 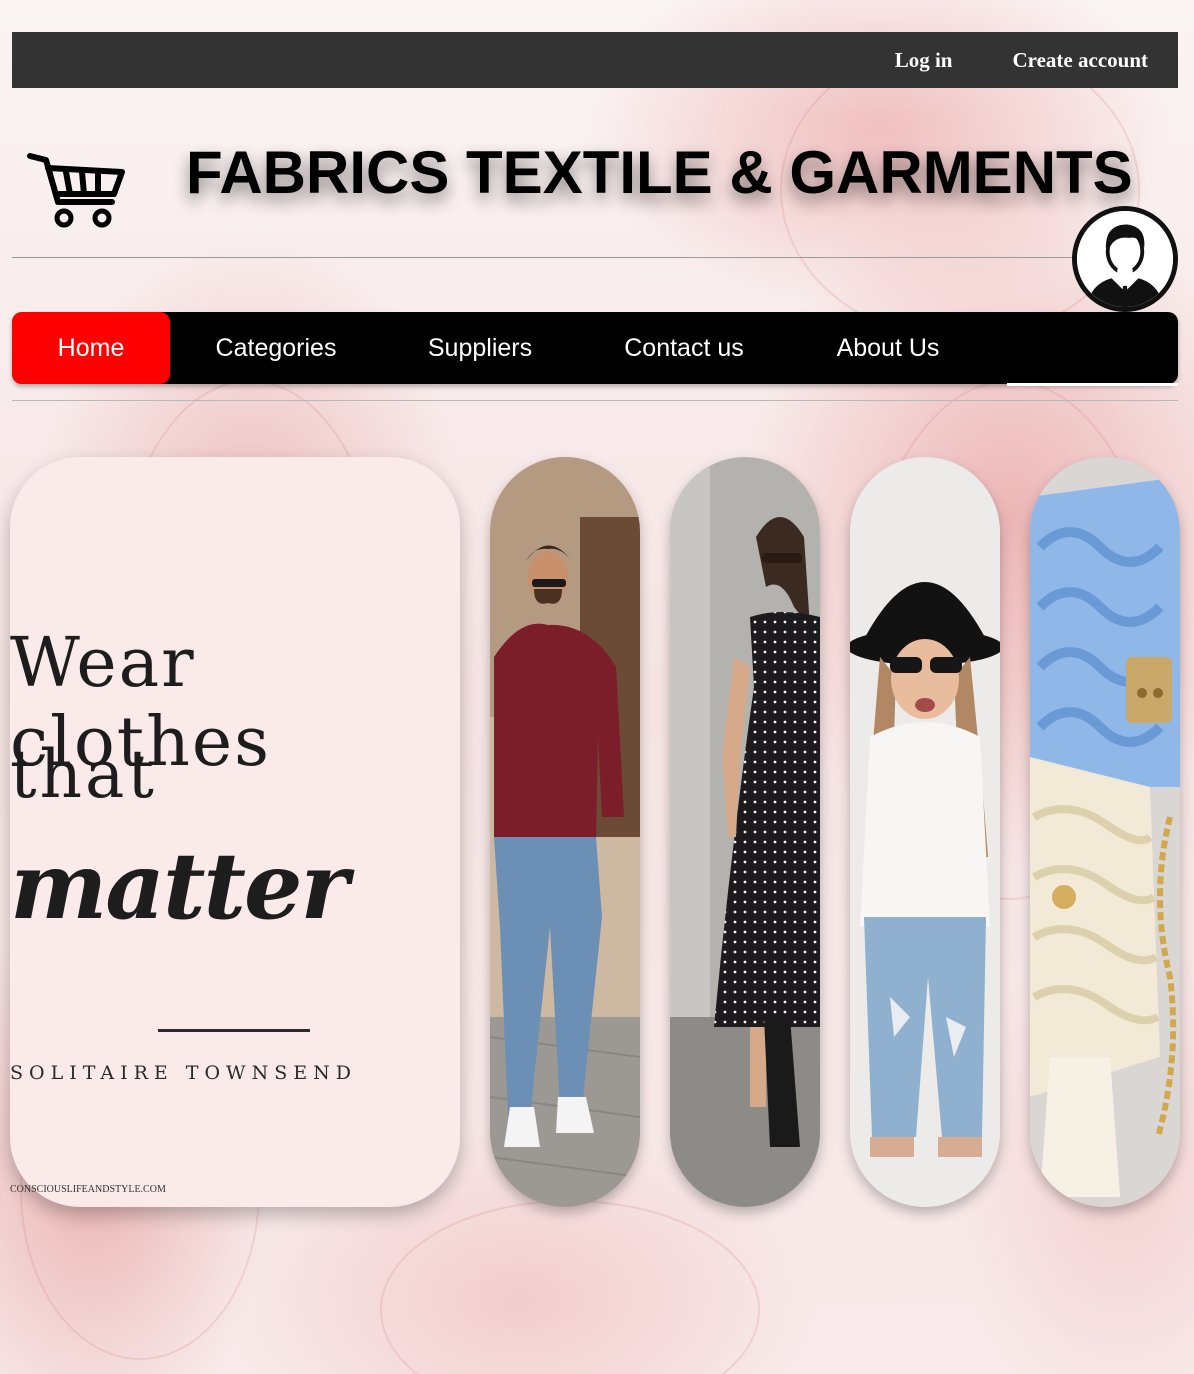 I want to click on quote-source: CONSCIOUSLIFEANDSTYLE.COM, so click(x=88, y=1189).